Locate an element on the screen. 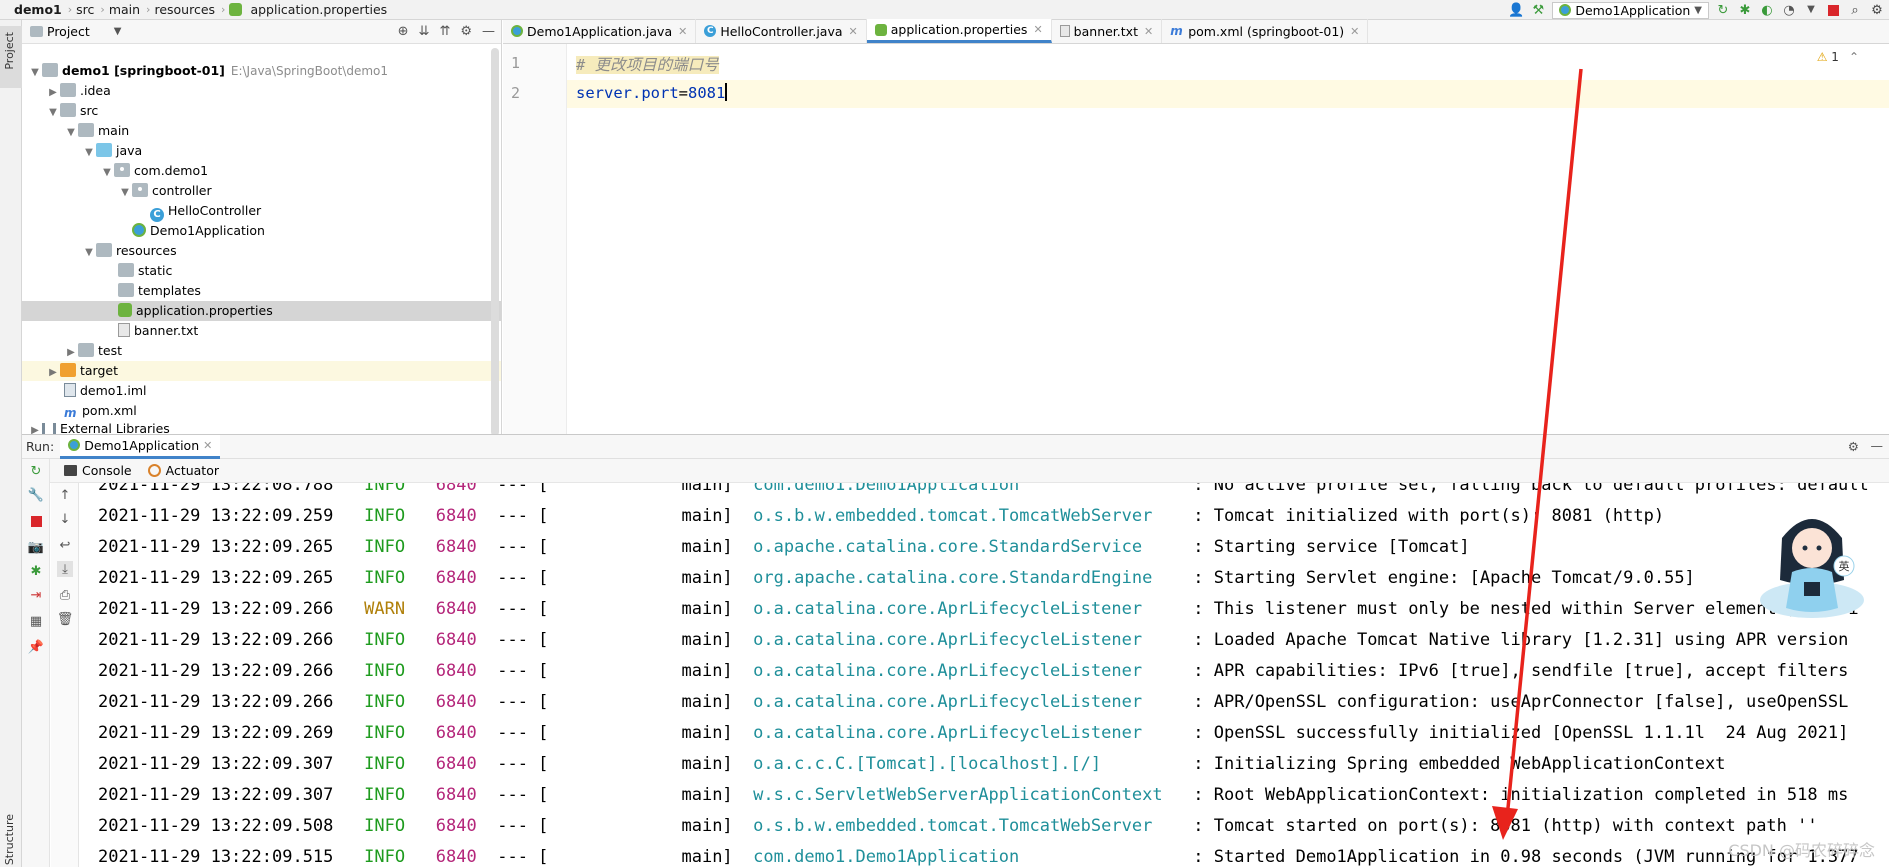  text-file-icon is located at coordinates (1064, 31).